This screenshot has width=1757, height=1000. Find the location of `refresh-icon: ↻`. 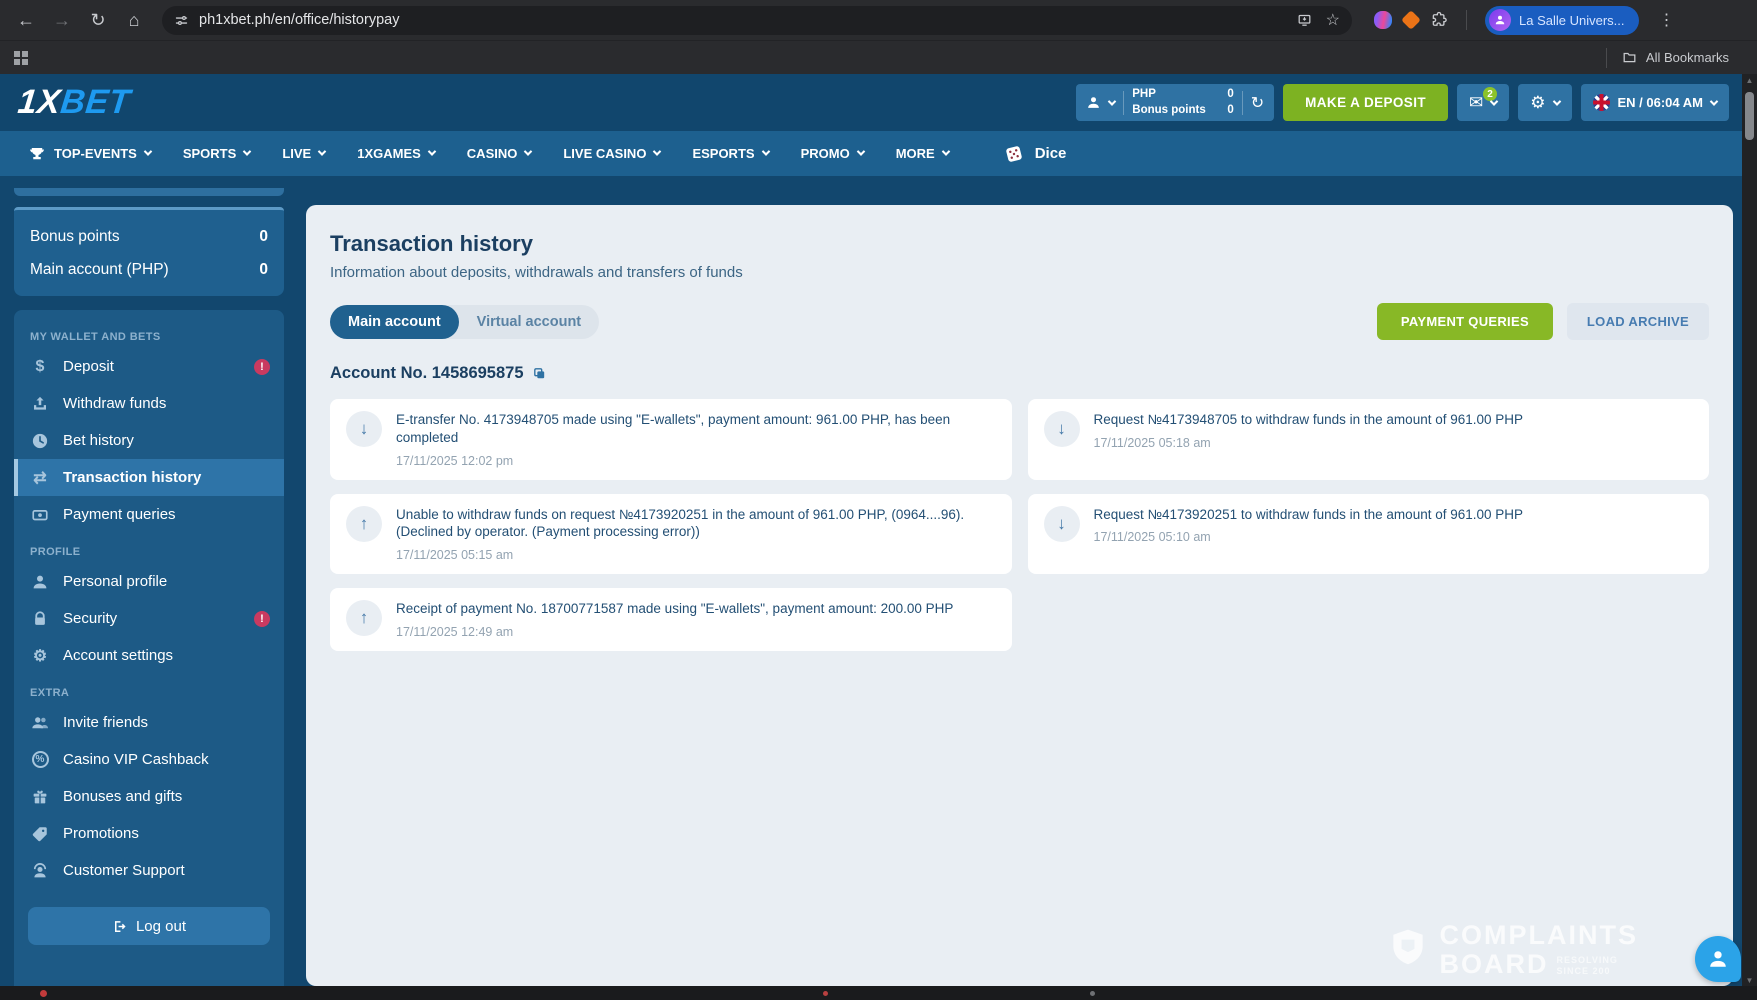

refresh-icon: ↻ is located at coordinates (1257, 103).